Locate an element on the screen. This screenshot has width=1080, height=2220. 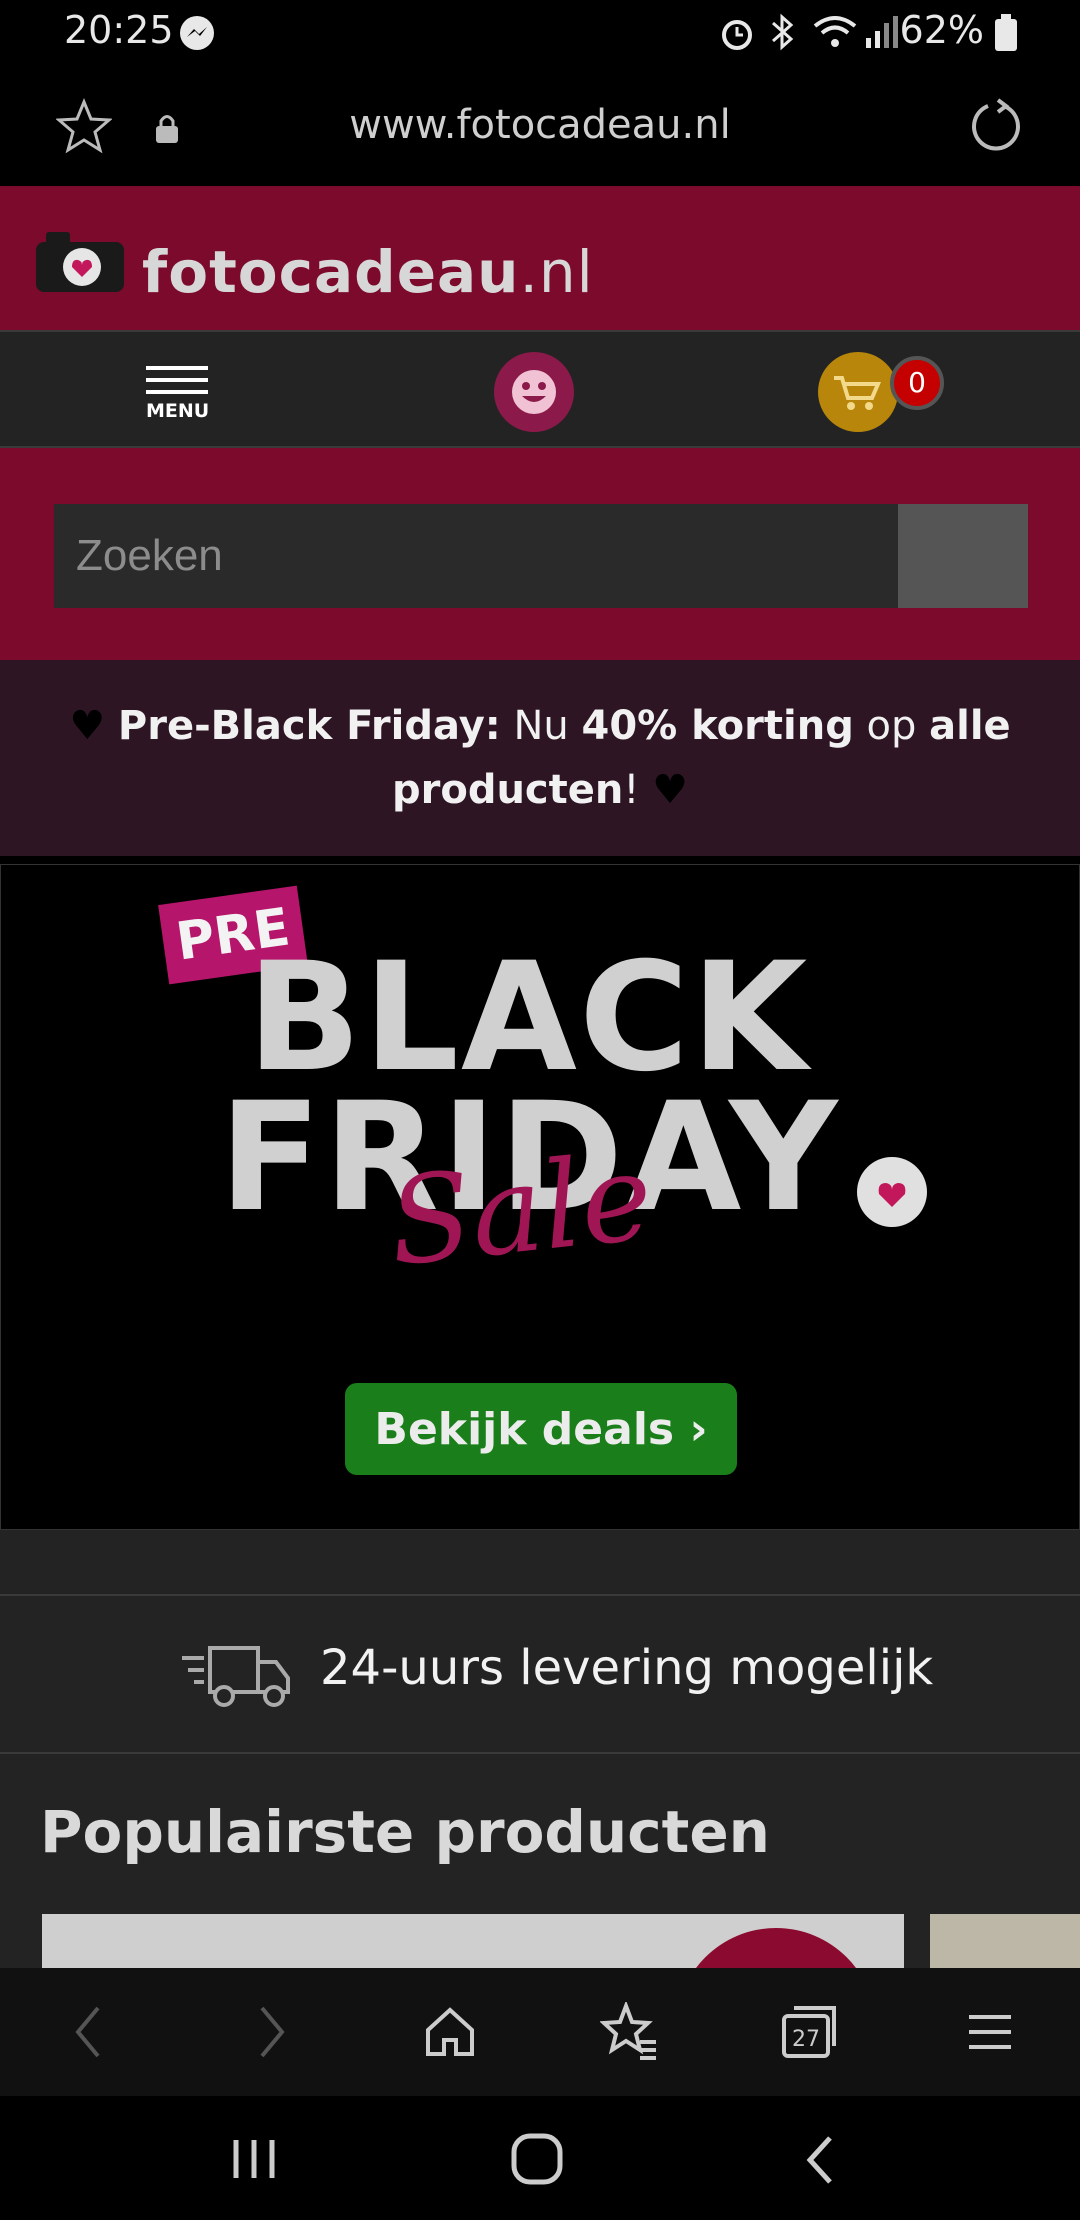
search-input is located at coordinates (476, 556).